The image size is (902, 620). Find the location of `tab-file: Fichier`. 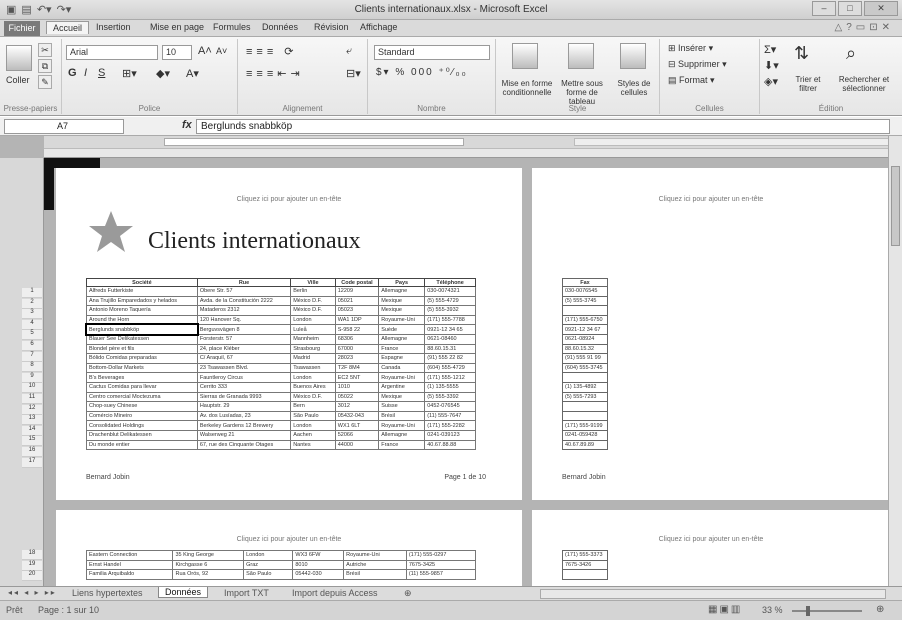

tab-file: Fichier is located at coordinates (22, 28).